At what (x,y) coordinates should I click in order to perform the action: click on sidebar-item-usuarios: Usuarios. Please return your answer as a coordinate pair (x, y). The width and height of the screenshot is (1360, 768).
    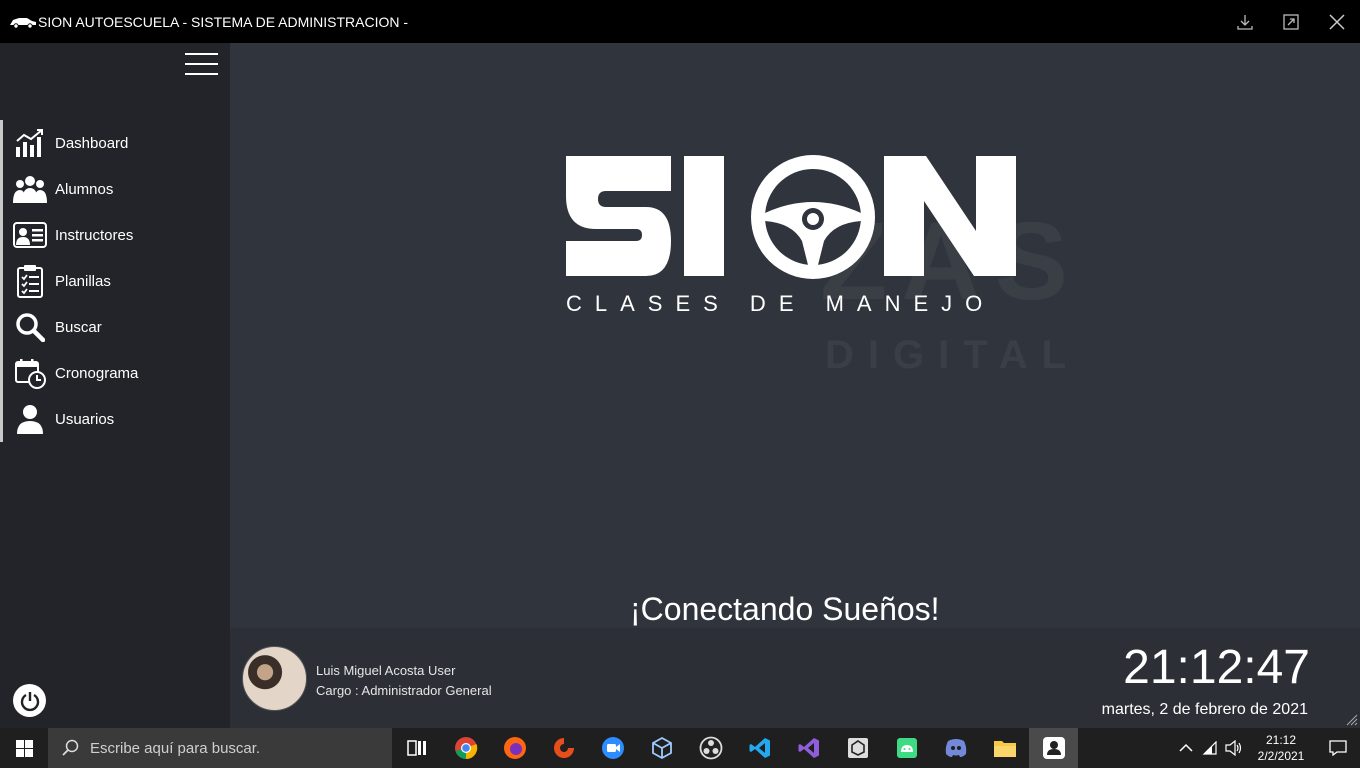
    Looking at the image, I should click on (115, 419).